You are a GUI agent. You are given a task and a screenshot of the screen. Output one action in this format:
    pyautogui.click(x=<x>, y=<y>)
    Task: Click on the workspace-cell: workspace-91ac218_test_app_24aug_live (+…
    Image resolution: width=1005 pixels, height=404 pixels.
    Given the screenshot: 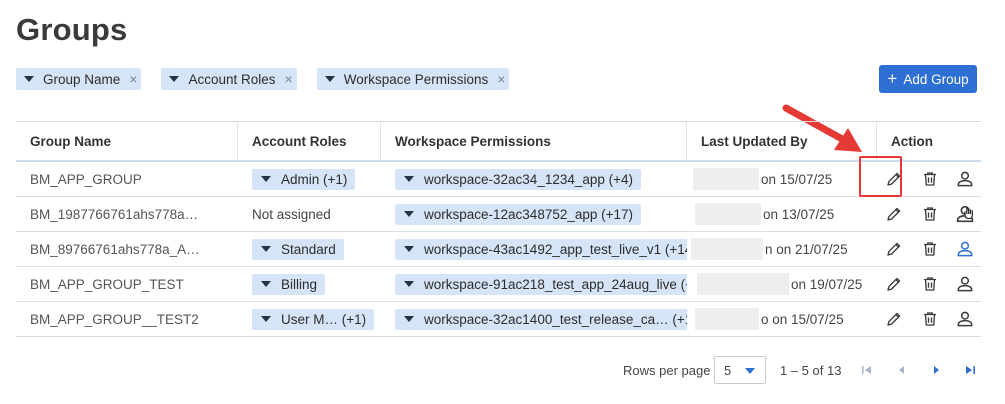 What is the action you would take?
    pyautogui.click(x=534, y=284)
    